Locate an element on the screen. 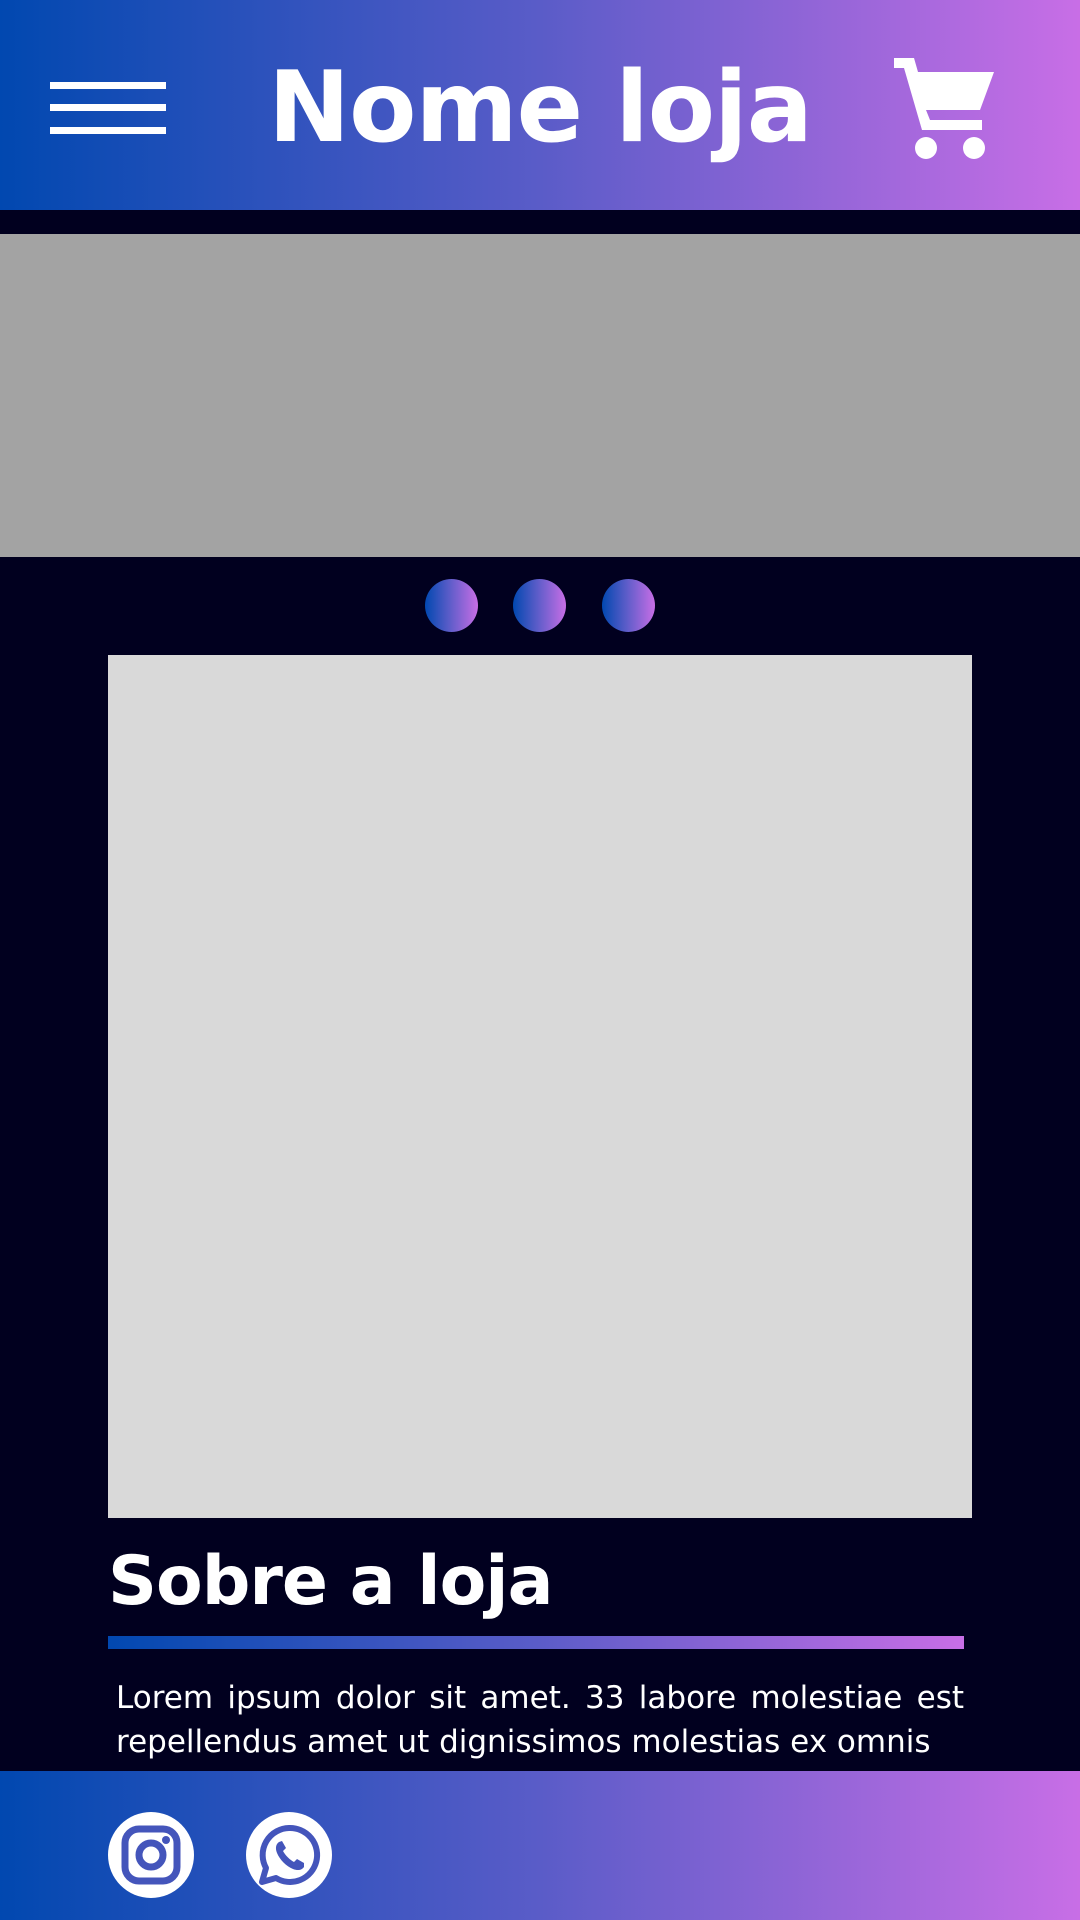  shopping-cart-icon is located at coordinates (944, 108).